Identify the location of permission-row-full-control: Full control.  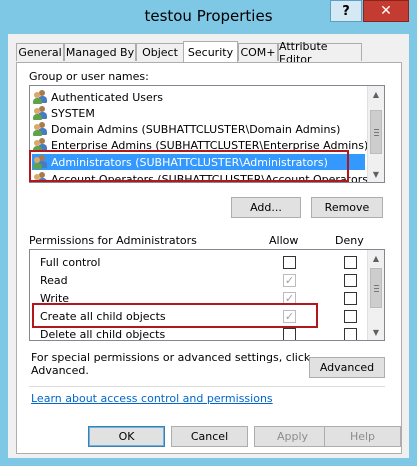
(206, 263).